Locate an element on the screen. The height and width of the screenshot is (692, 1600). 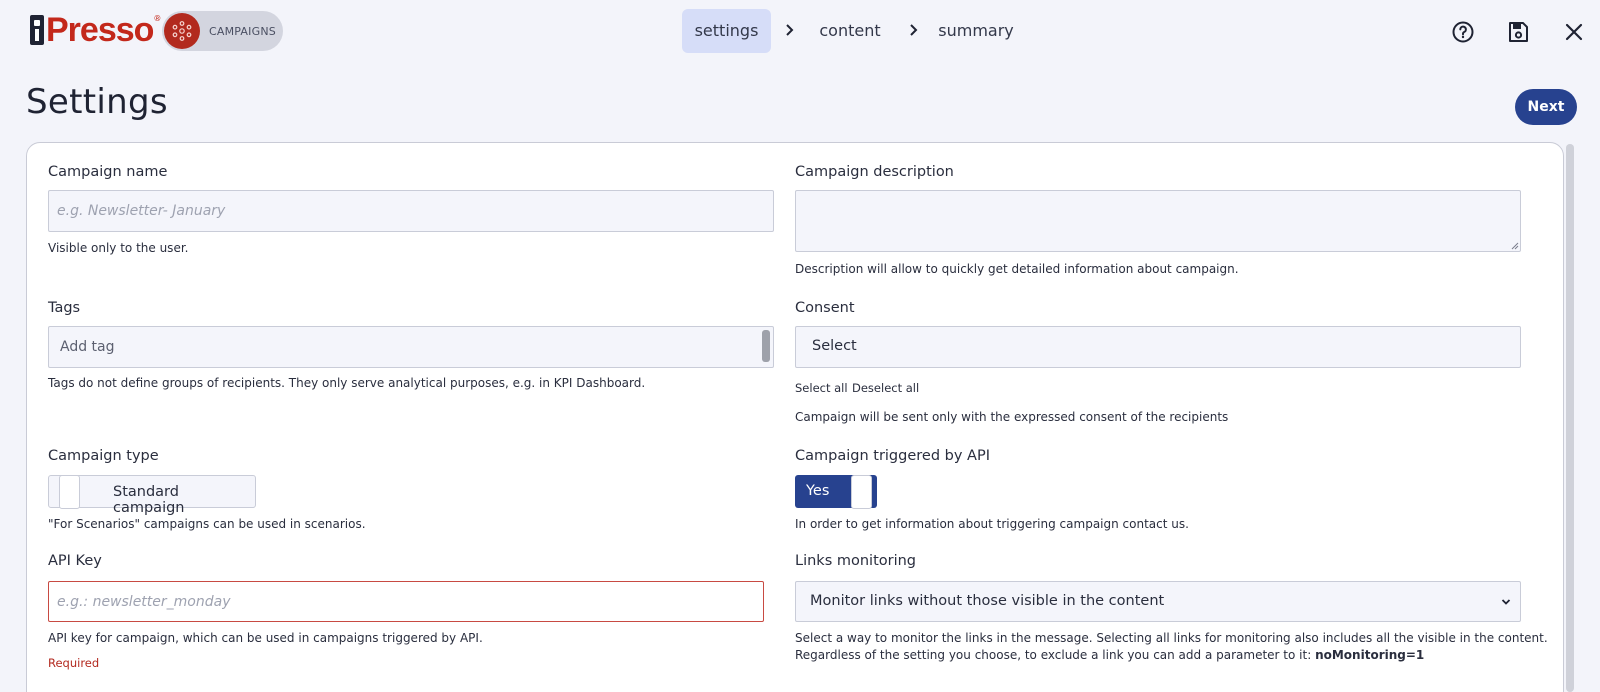
campaign-type-toggle: Standard campaign is located at coordinates (152, 495).